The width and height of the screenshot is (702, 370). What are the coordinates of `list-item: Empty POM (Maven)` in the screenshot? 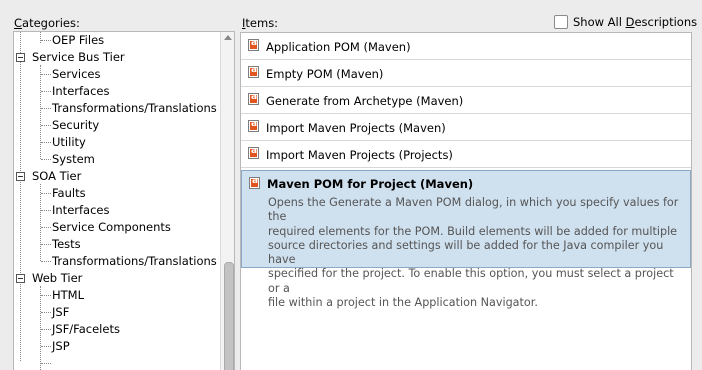 It's located at (466, 73).